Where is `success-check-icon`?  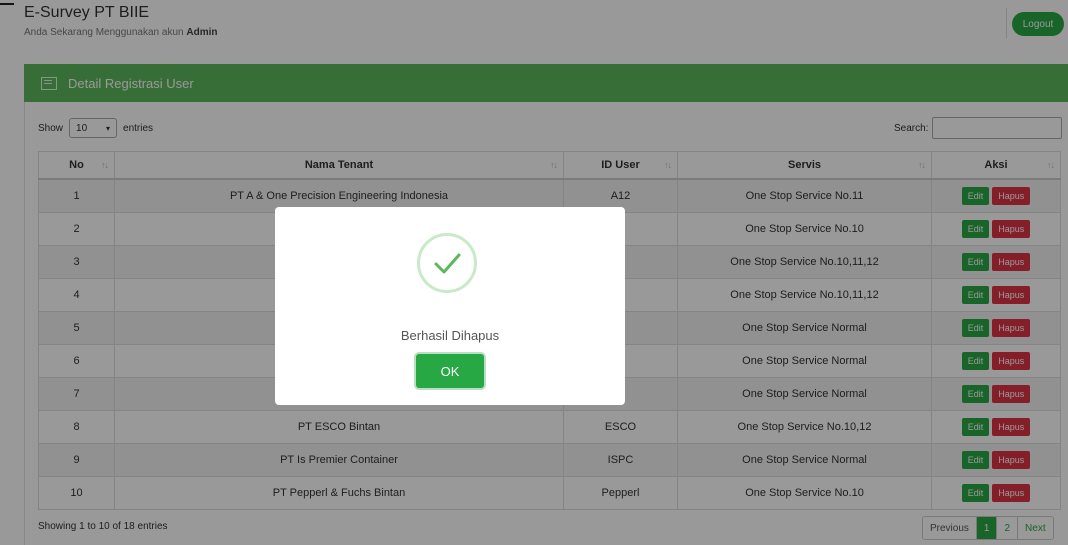
success-check-icon is located at coordinates (447, 263).